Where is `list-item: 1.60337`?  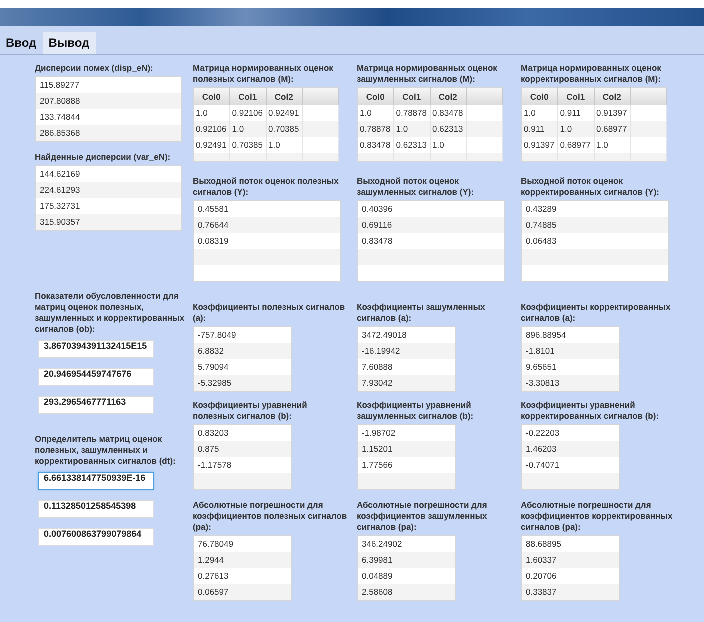 list-item: 1.60337 is located at coordinates (570, 560).